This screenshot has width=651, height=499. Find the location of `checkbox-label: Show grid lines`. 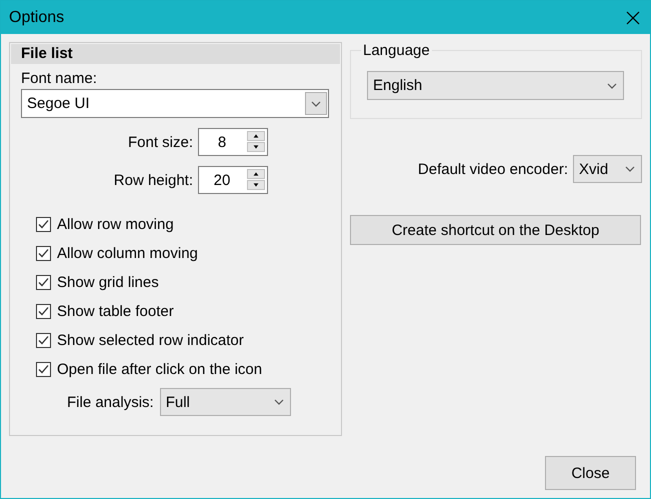

checkbox-label: Show grid lines is located at coordinates (108, 282).